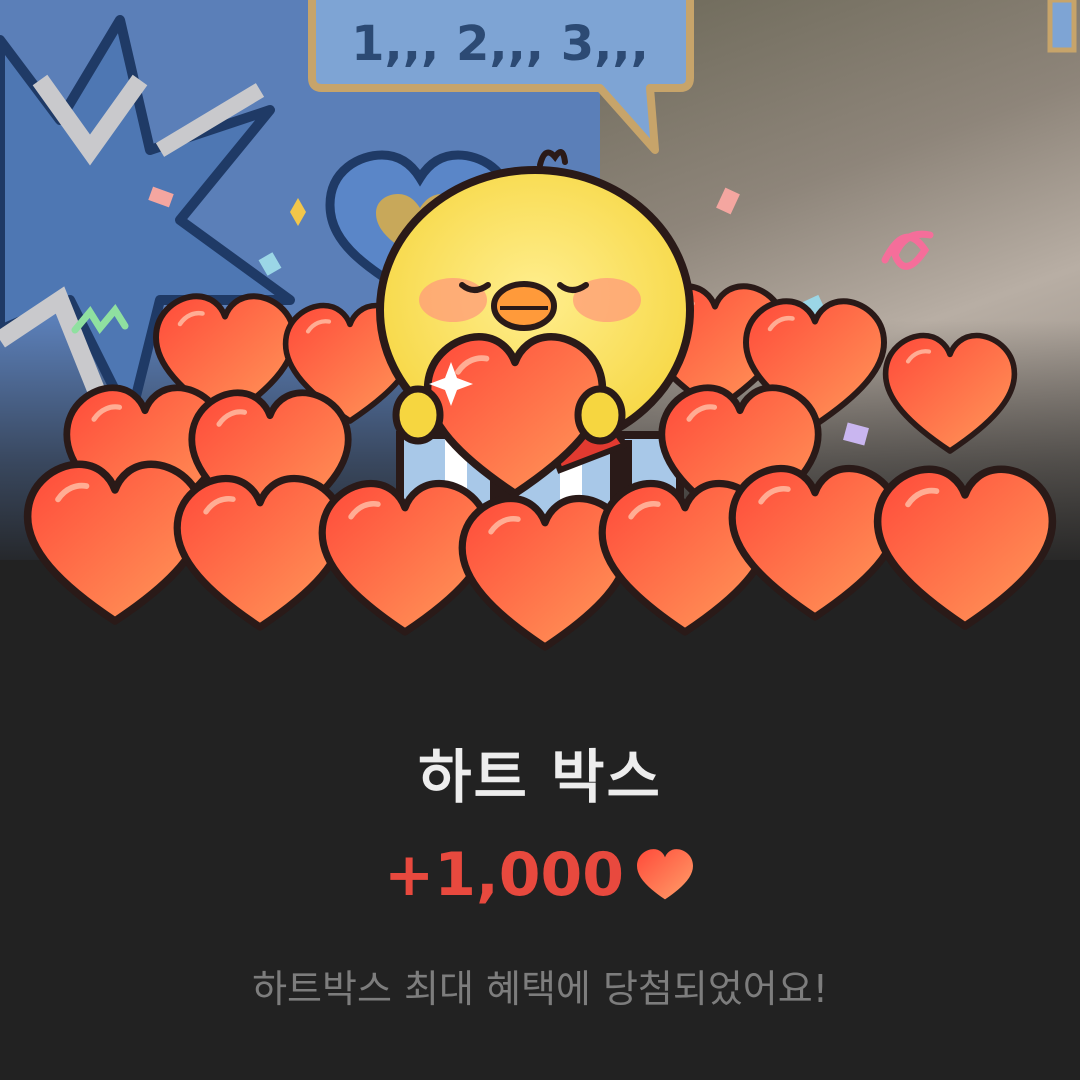 Image resolution: width=1080 pixels, height=1080 pixels. I want to click on speech-bubble: 1,,, 2,,, 3,,,, so click(501, 77).